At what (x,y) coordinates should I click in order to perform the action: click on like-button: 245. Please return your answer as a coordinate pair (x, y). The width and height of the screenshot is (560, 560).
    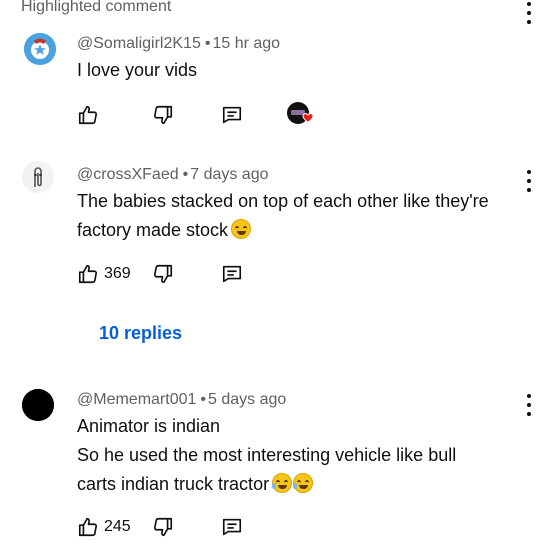
    Looking at the image, I should click on (104, 527).